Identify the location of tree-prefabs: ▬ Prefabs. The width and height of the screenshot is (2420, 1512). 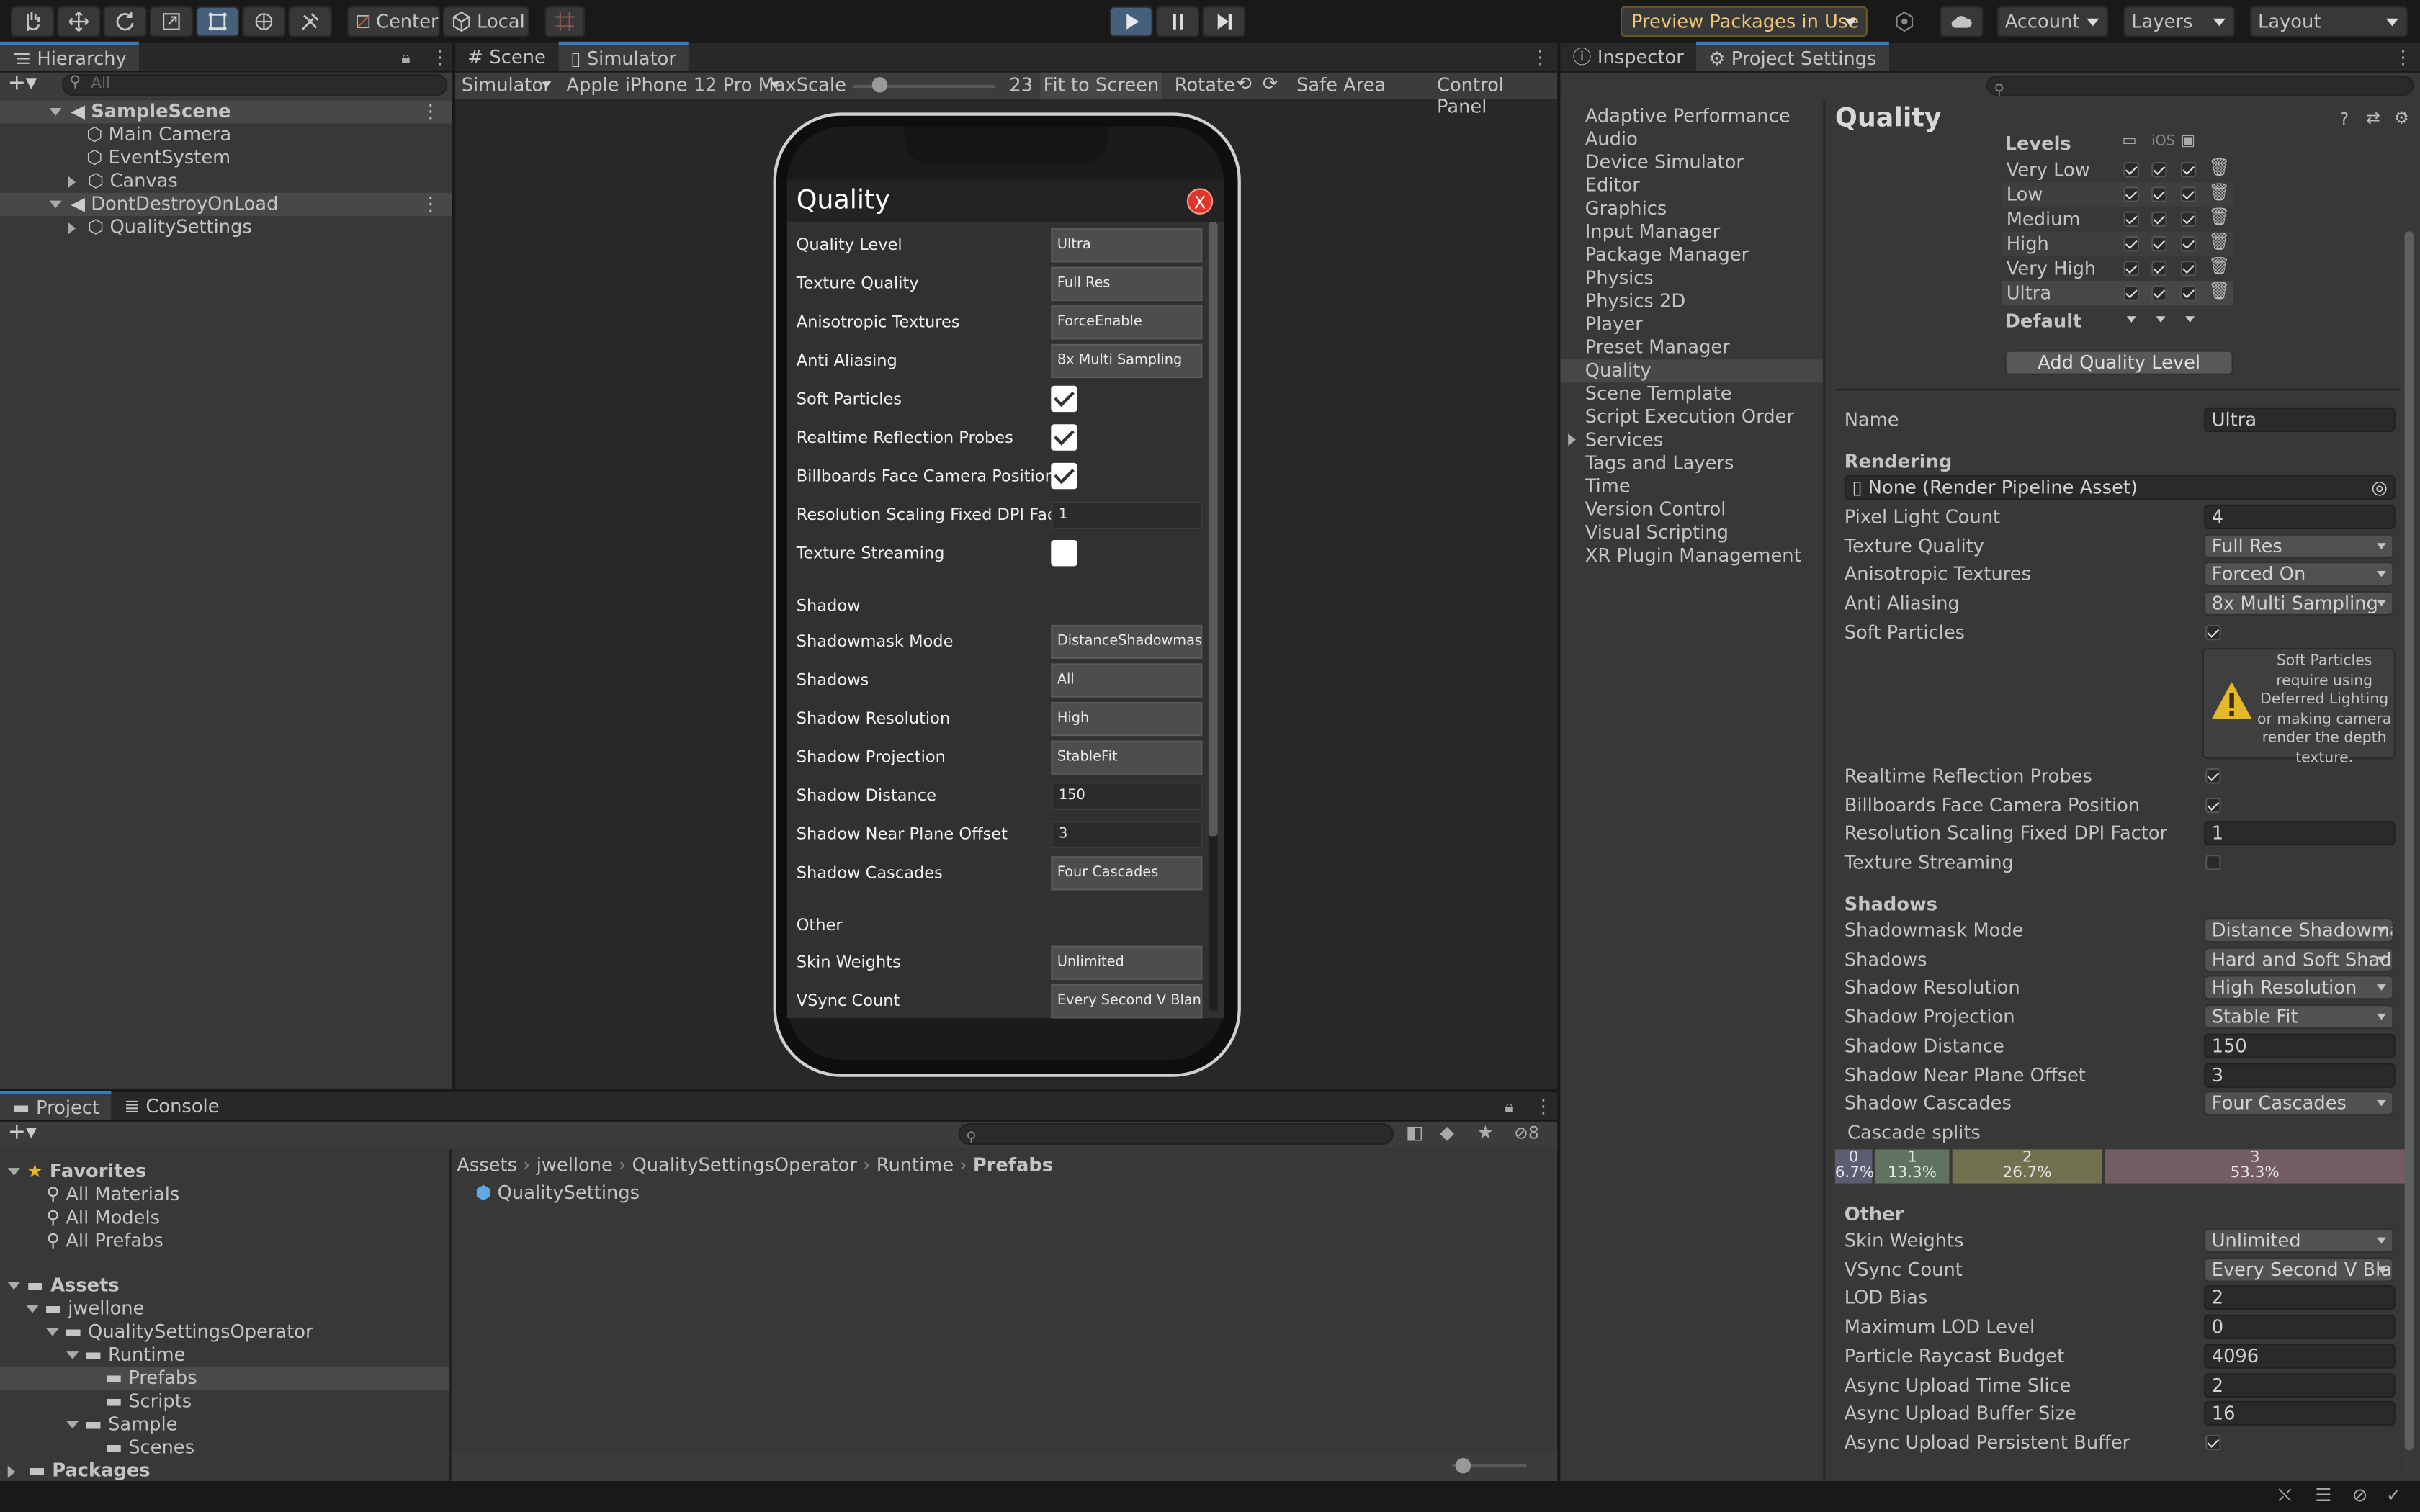
(224, 1378).